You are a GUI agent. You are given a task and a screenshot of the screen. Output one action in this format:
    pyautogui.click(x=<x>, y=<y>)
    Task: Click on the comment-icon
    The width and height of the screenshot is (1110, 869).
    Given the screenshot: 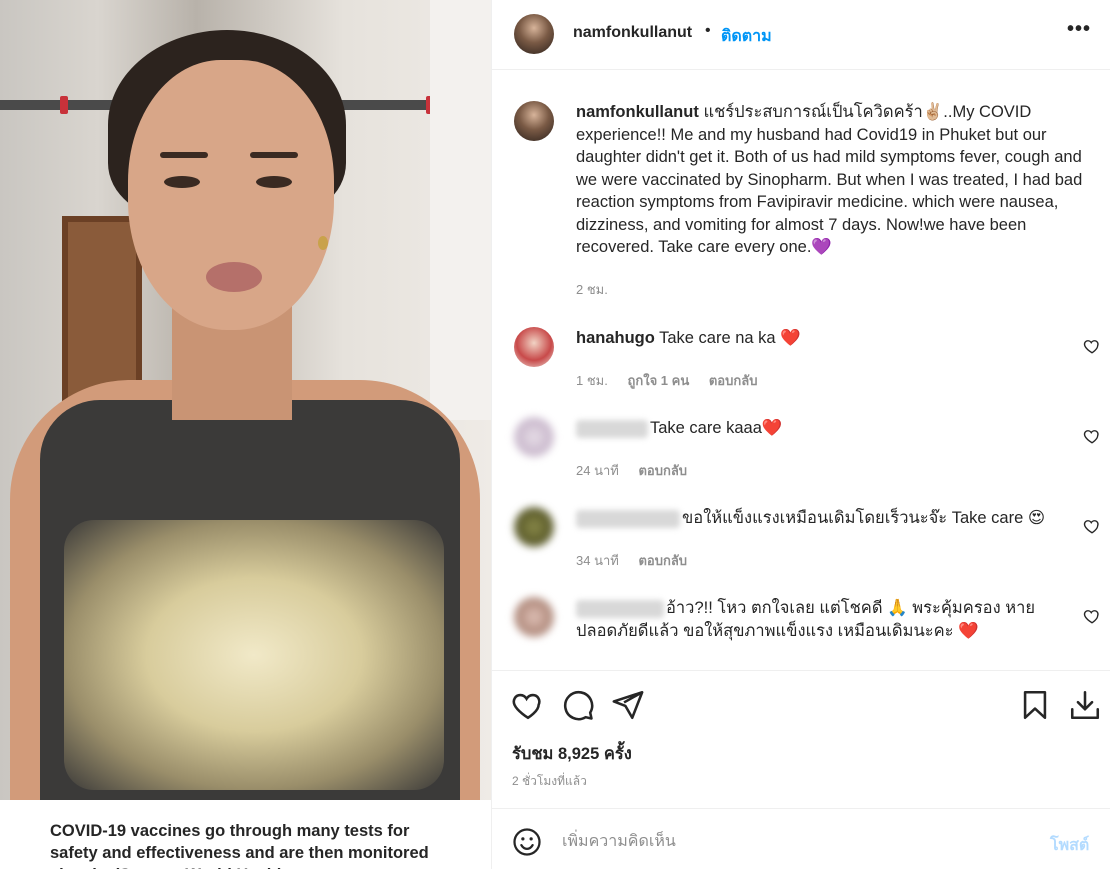 What is the action you would take?
    pyautogui.click(x=578, y=705)
    